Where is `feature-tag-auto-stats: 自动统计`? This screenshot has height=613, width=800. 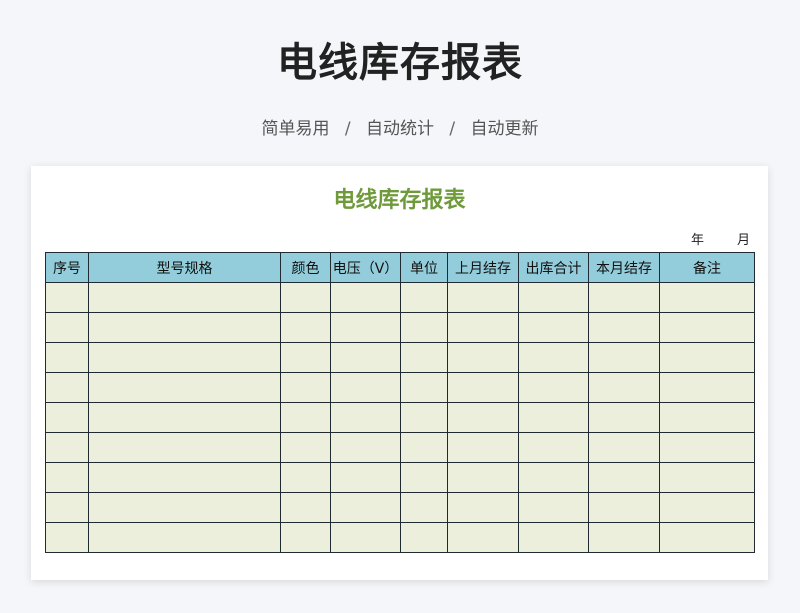 feature-tag-auto-stats: 自动统计 is located at coordinates (400, 129).